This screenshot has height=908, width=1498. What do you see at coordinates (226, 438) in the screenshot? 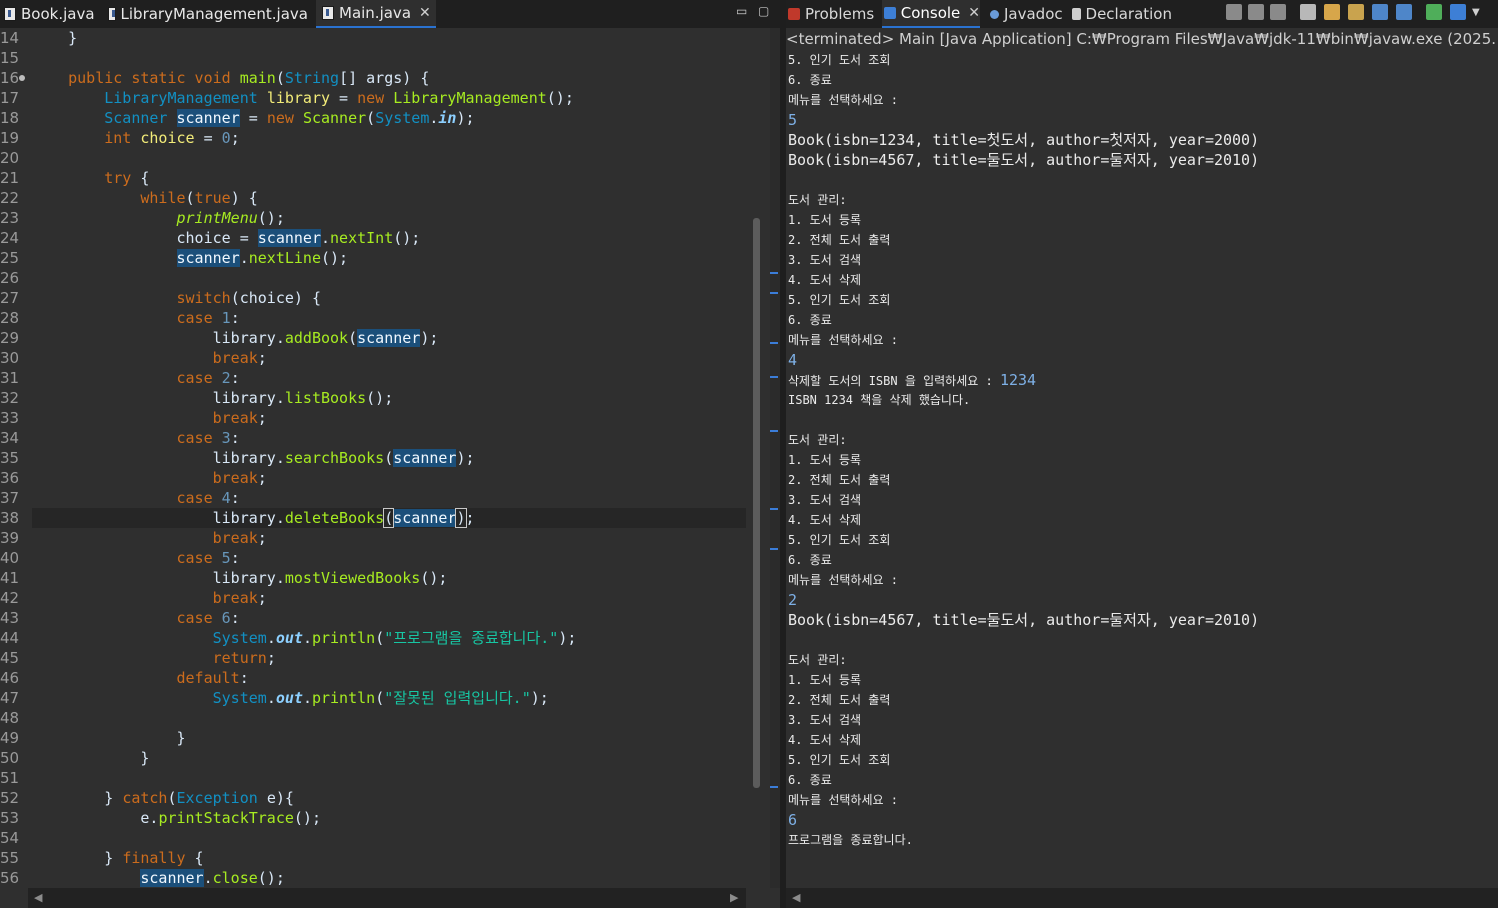
I see `code-token: 3` at bounding box center [226, 438].